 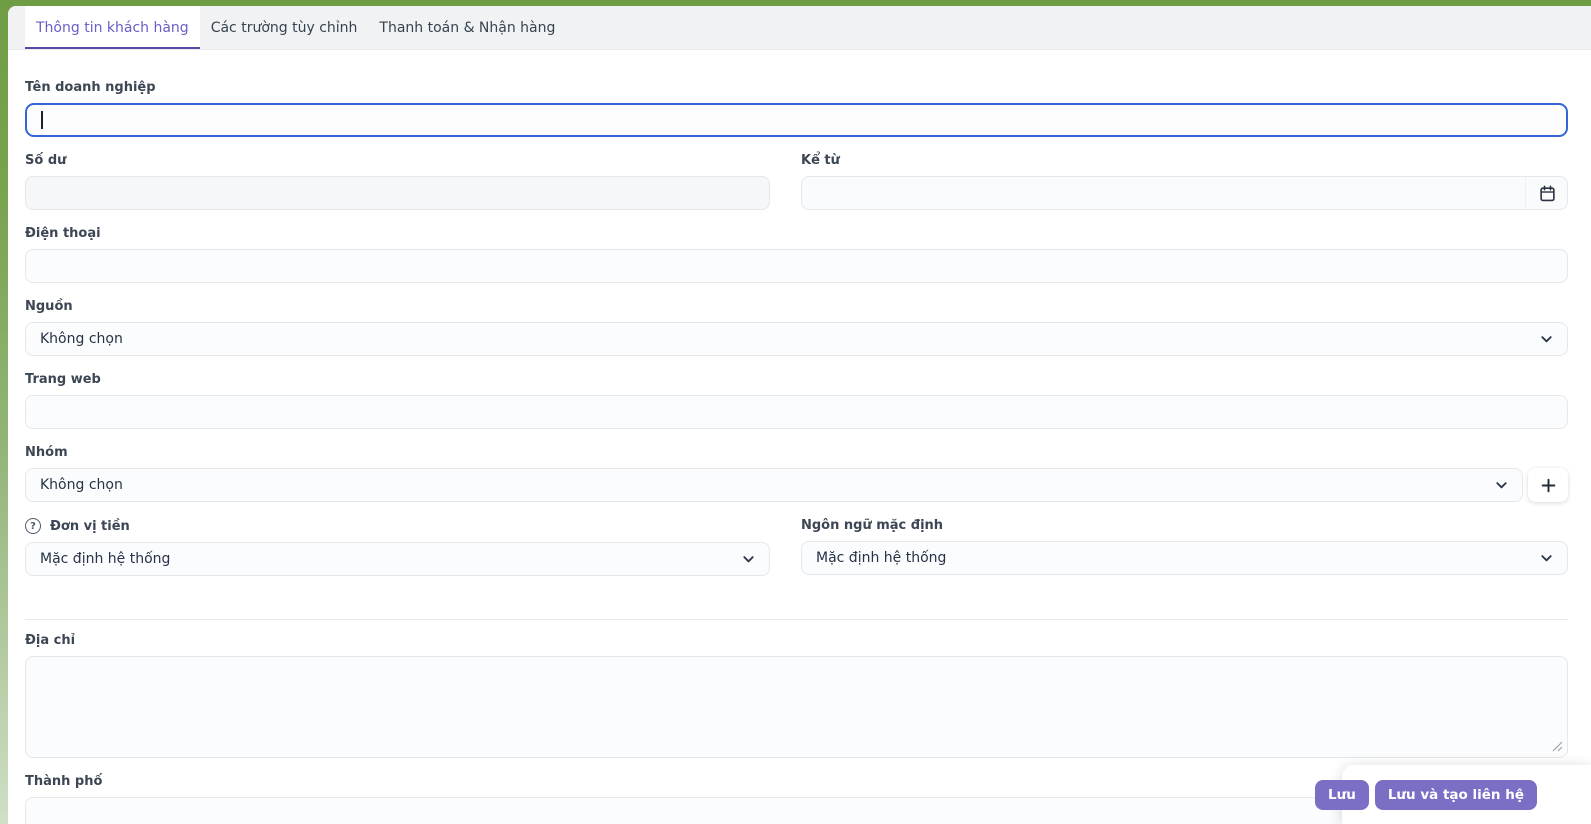 I want to click on tab-customer-info-label: Thông tin khách hàng, so click(x=112, y=27).